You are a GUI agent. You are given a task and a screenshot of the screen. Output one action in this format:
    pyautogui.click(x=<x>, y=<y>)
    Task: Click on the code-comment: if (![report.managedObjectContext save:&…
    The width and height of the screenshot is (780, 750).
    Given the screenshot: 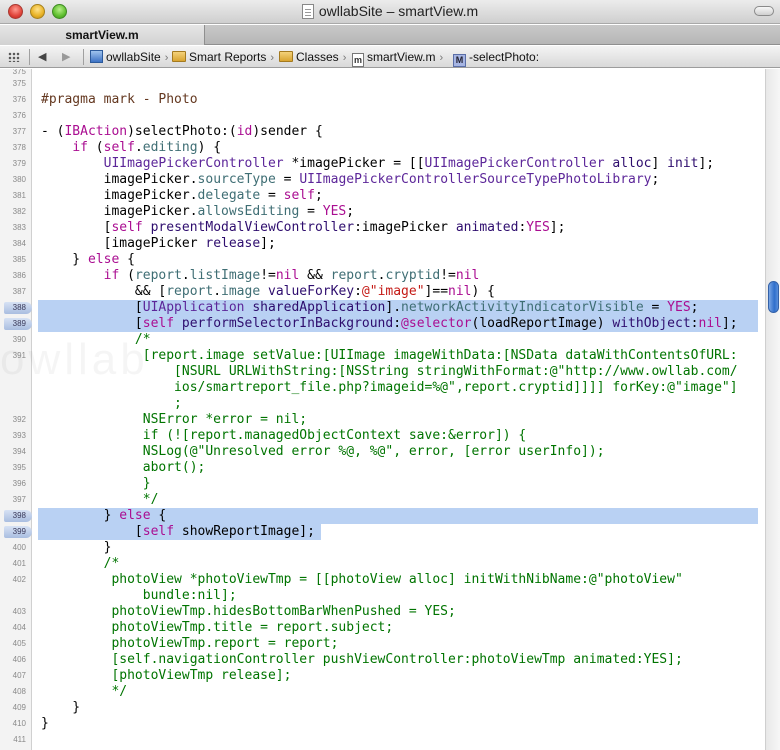 What is the action you would take?
    pyautogui.click(x=284, y=435)
    